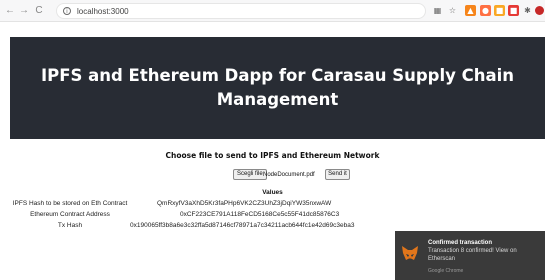 The image size is (545, 280). Describe the element at coordinates (446, 271) in the screenshot. I see `notification-source: Google Chrome` at that location.